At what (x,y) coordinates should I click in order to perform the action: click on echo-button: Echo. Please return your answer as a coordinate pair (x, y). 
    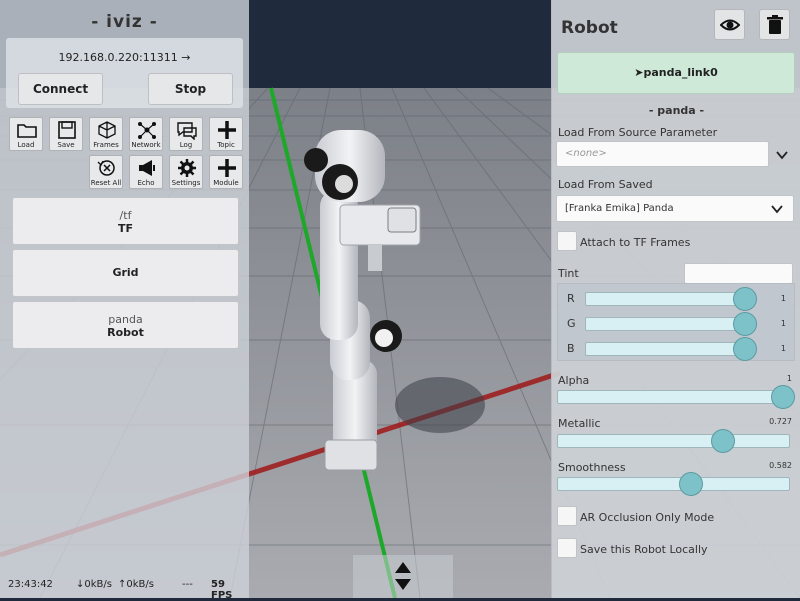
    Looking at the image, I should click on (146, 172).